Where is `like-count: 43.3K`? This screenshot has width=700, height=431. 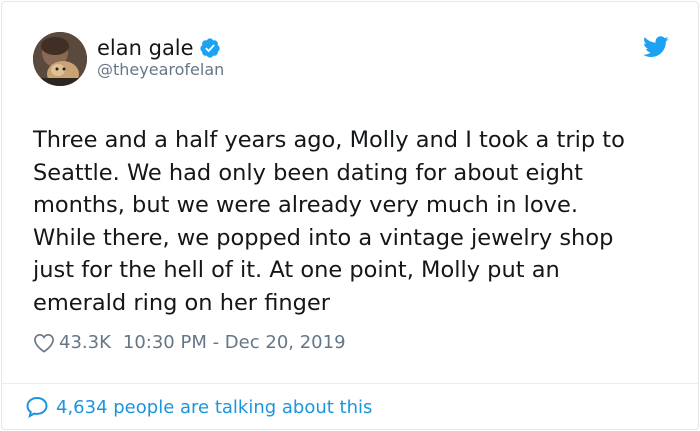 like-count: 43.3K is located at coordinates (85, 342).